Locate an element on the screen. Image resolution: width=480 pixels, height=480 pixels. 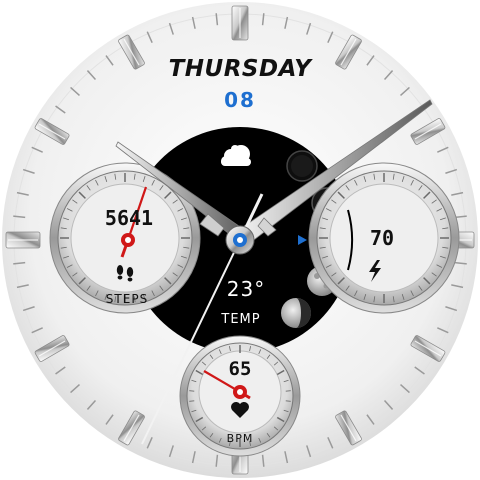
waning-gibbous-icon is located at coordinates (296, 313).